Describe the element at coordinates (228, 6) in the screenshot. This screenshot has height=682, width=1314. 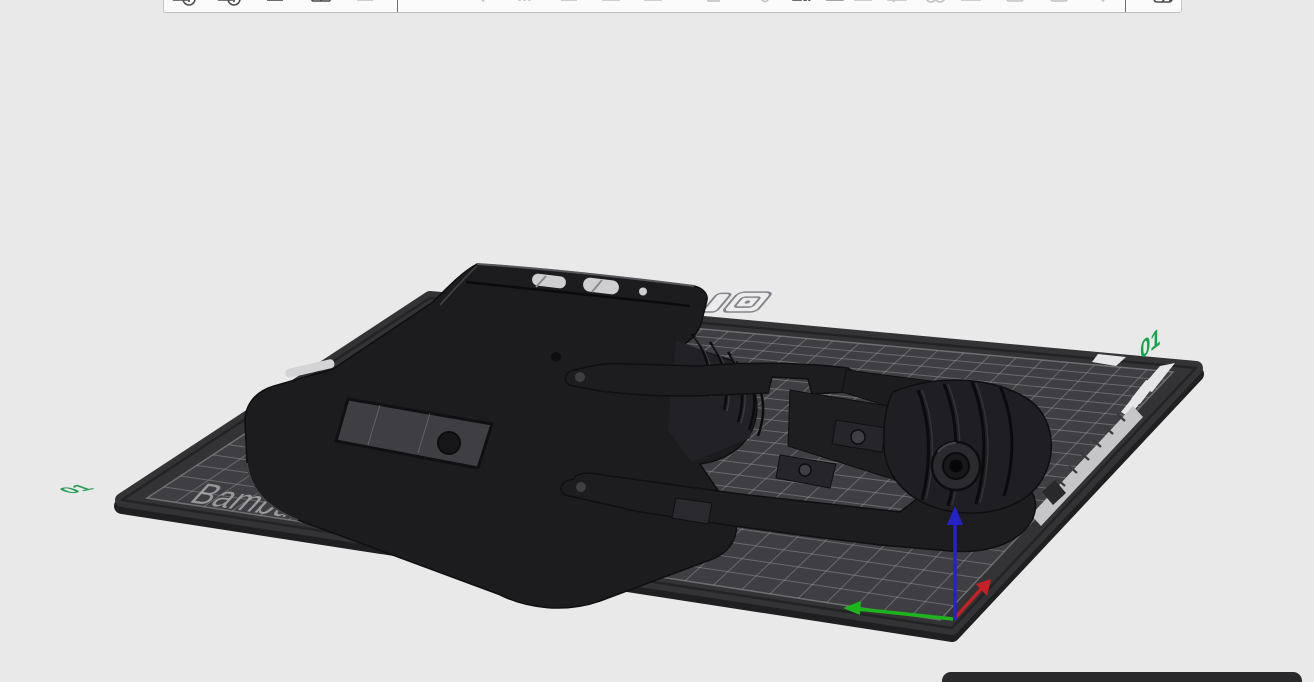
I see `add-object-icon` at that location.